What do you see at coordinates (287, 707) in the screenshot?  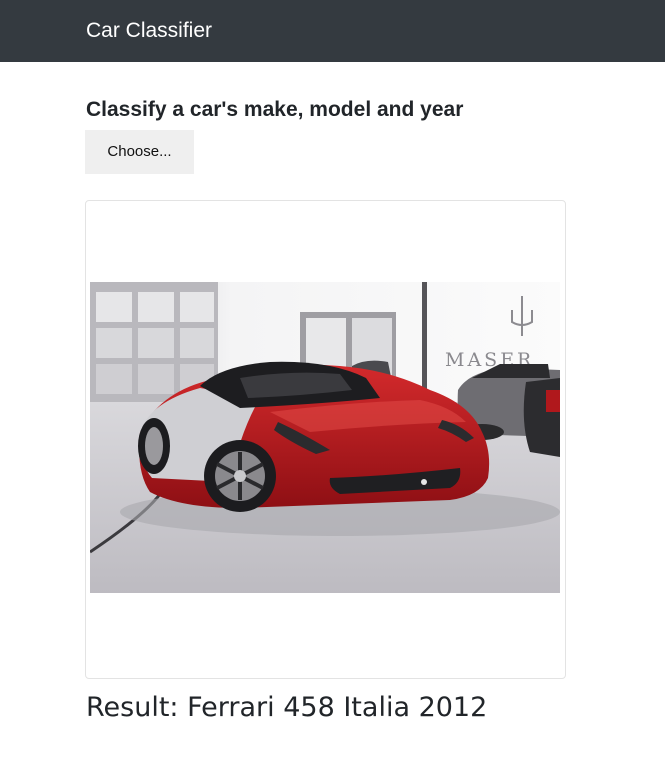 I see `classification-result: Result: Ferrari 458 Italia 2012` at bounding box center [287, 707].